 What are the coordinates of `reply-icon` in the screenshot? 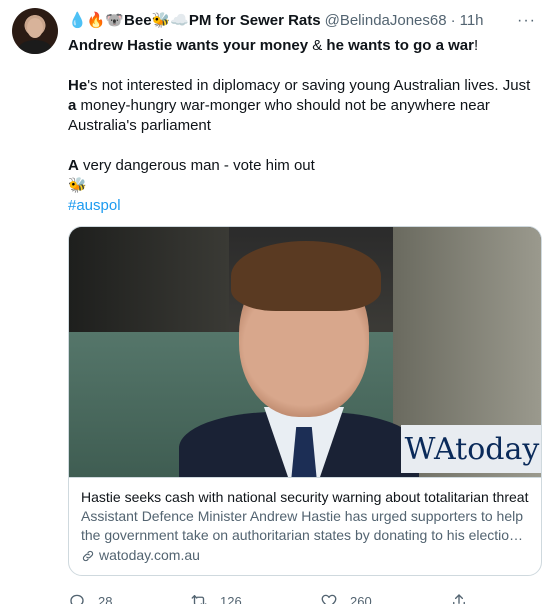 It's located at (77, 599).